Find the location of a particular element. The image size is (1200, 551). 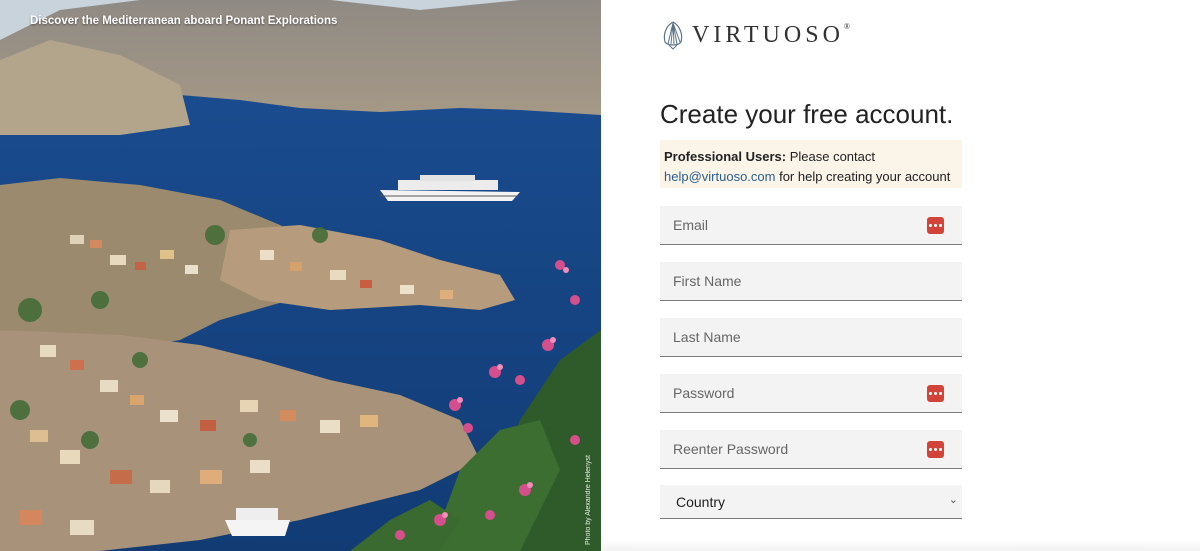

virtuoso-logo: VIRTUOSO® is located at coordinates (755, 35).